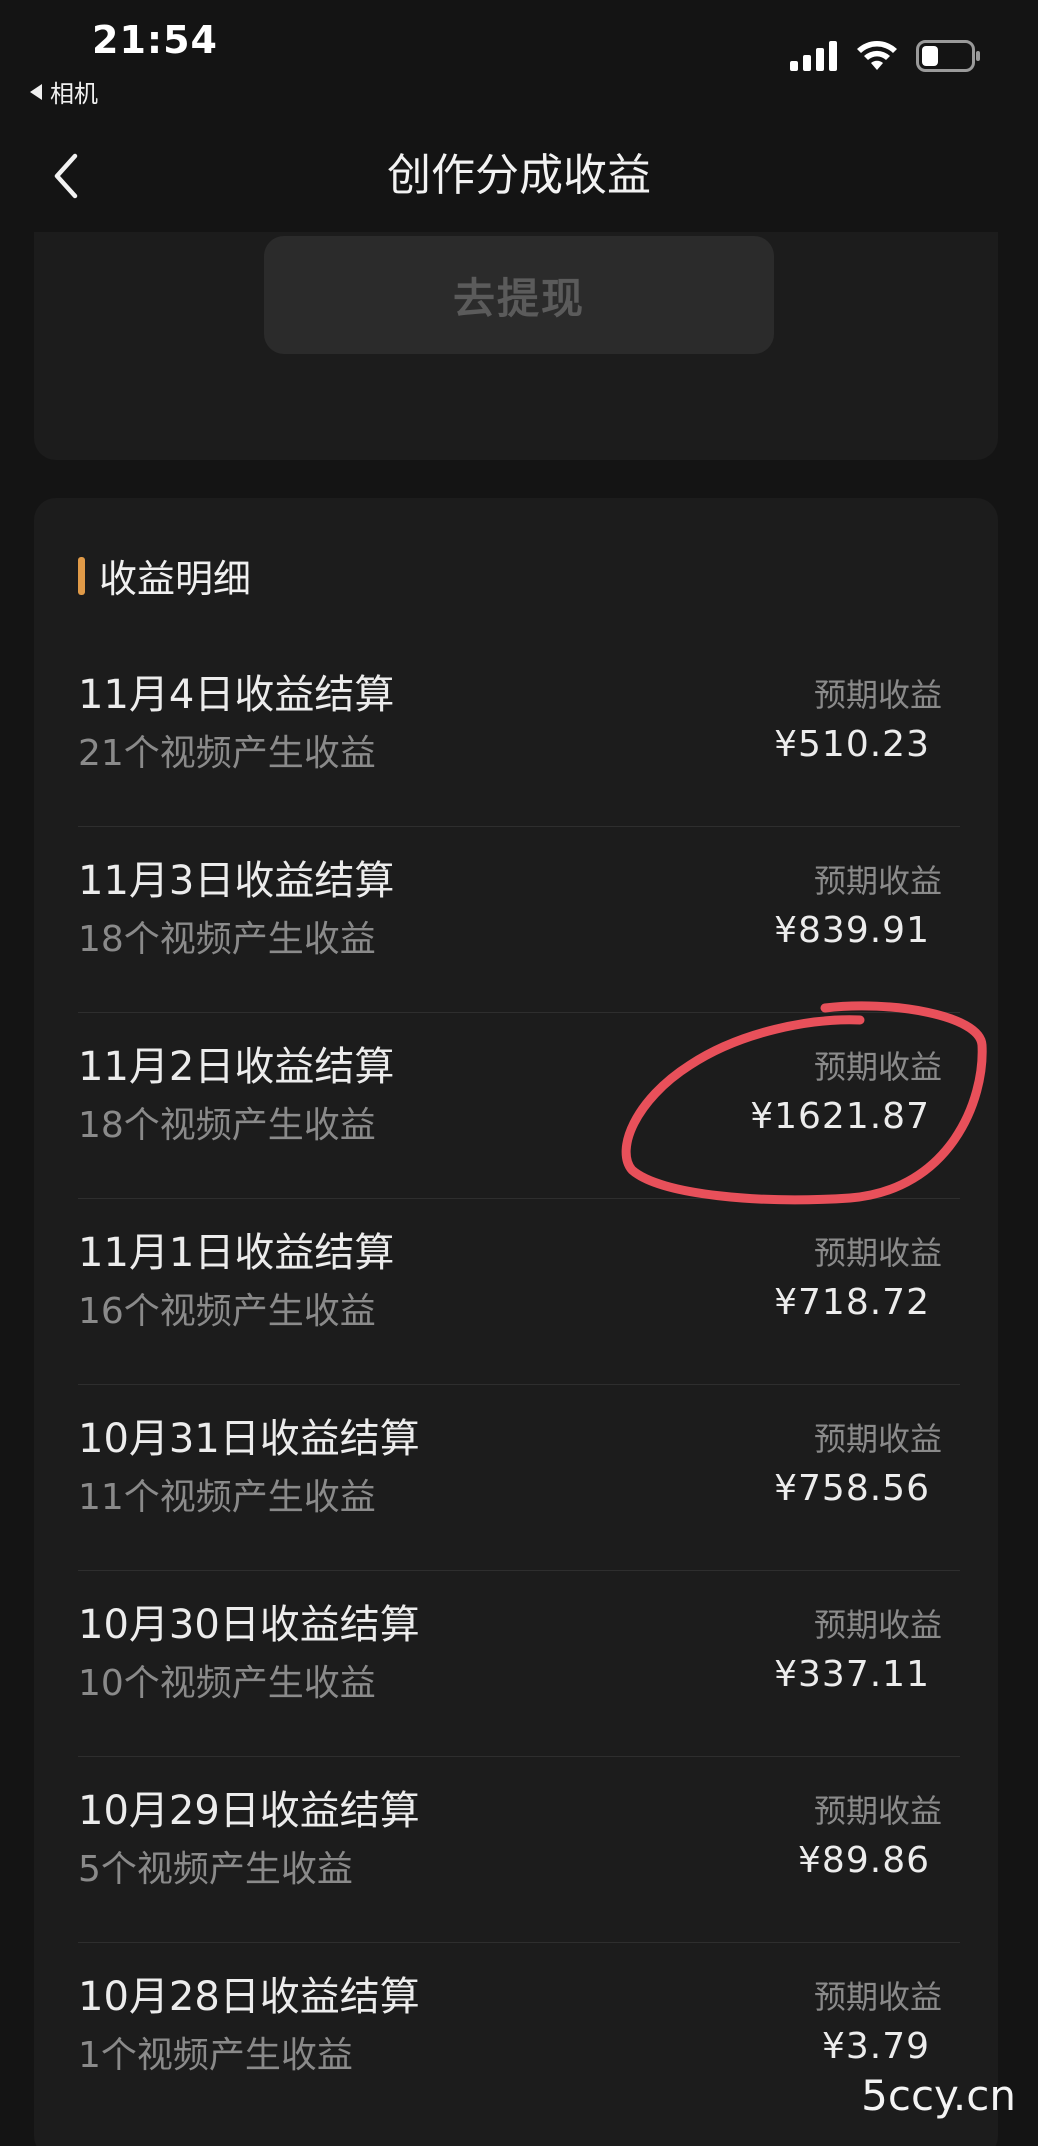 This screenshot has width=1038, height=2146. What do you see at coordinates (813, 56) in the screenshot?
I see `signal-icon` at bounding box center [813, 56].